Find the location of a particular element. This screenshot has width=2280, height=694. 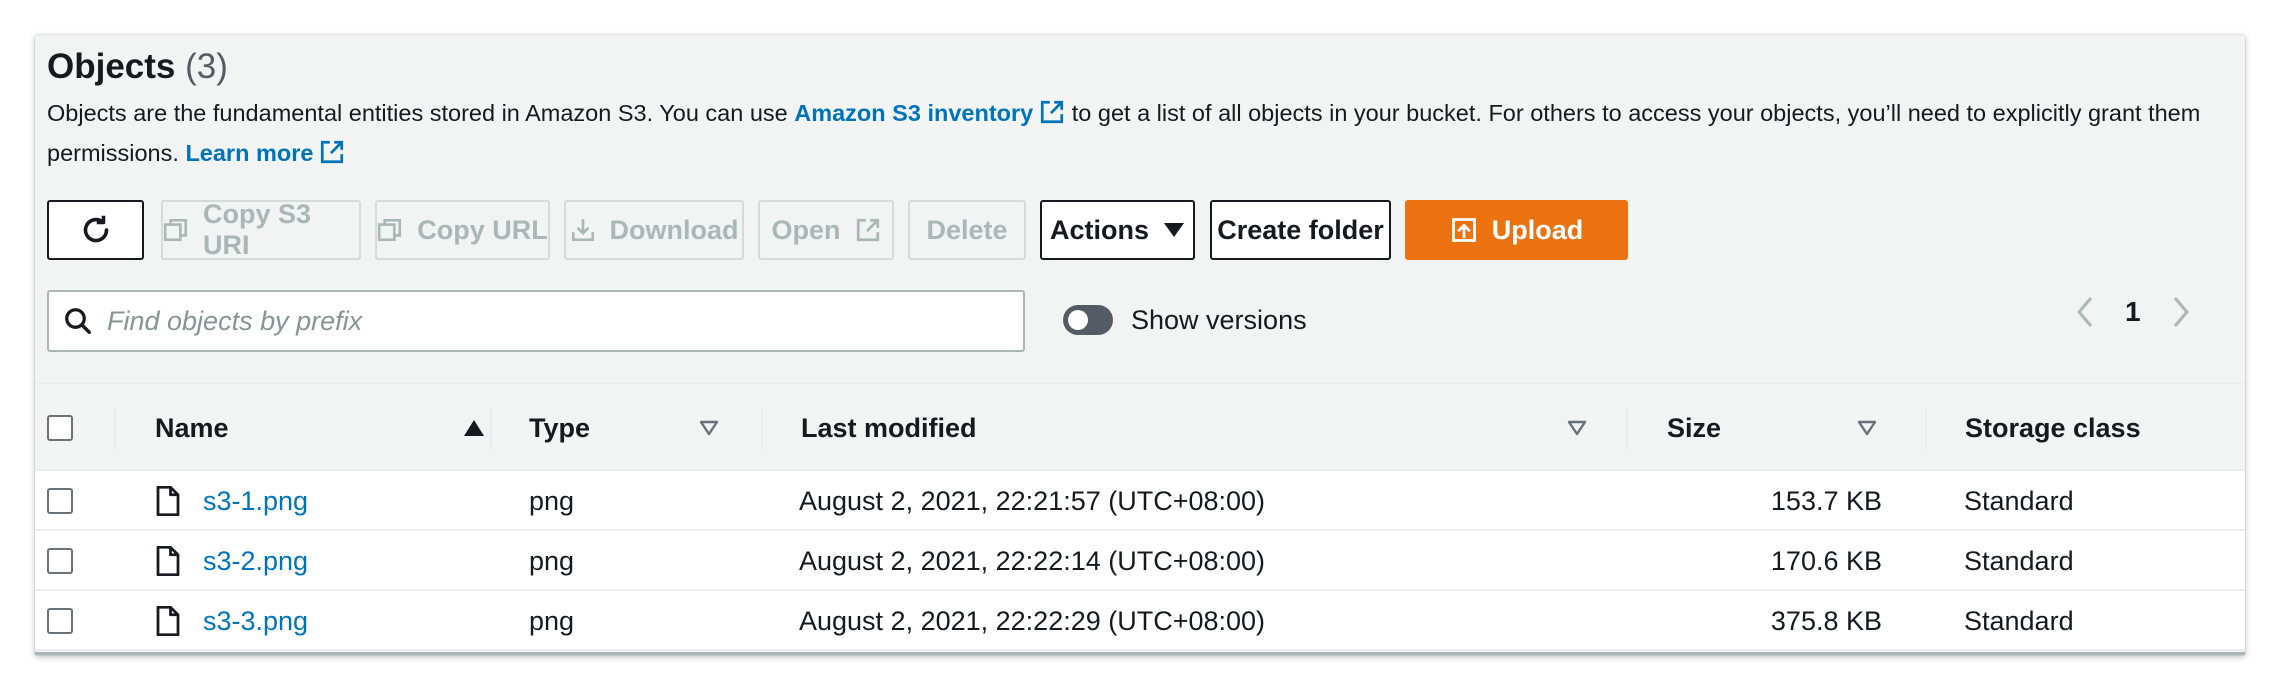

delete-label: Delete is located at coordinates (967, 229).